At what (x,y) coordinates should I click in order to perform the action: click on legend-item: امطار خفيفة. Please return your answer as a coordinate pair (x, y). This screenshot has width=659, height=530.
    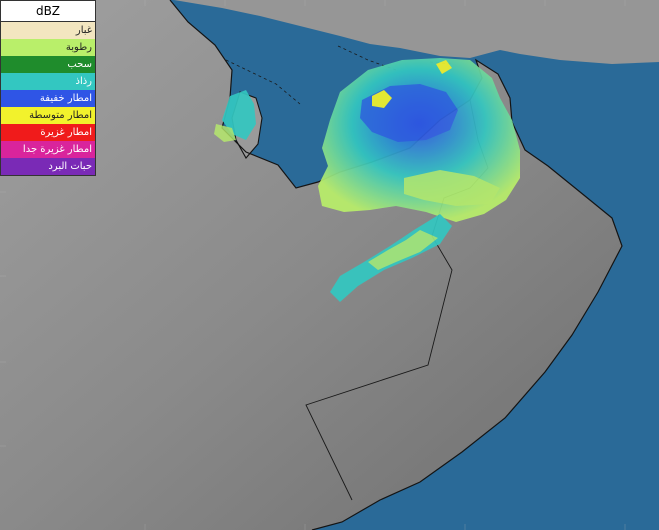
    Looking at the image, I should click on (48, 98).